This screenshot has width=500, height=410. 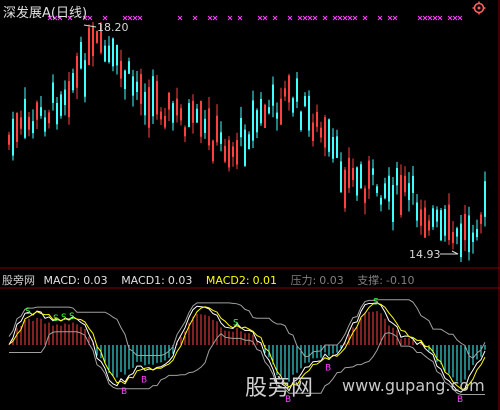 I want to click on watermark-site-name: 股旁网, so click(x=280, y=388).